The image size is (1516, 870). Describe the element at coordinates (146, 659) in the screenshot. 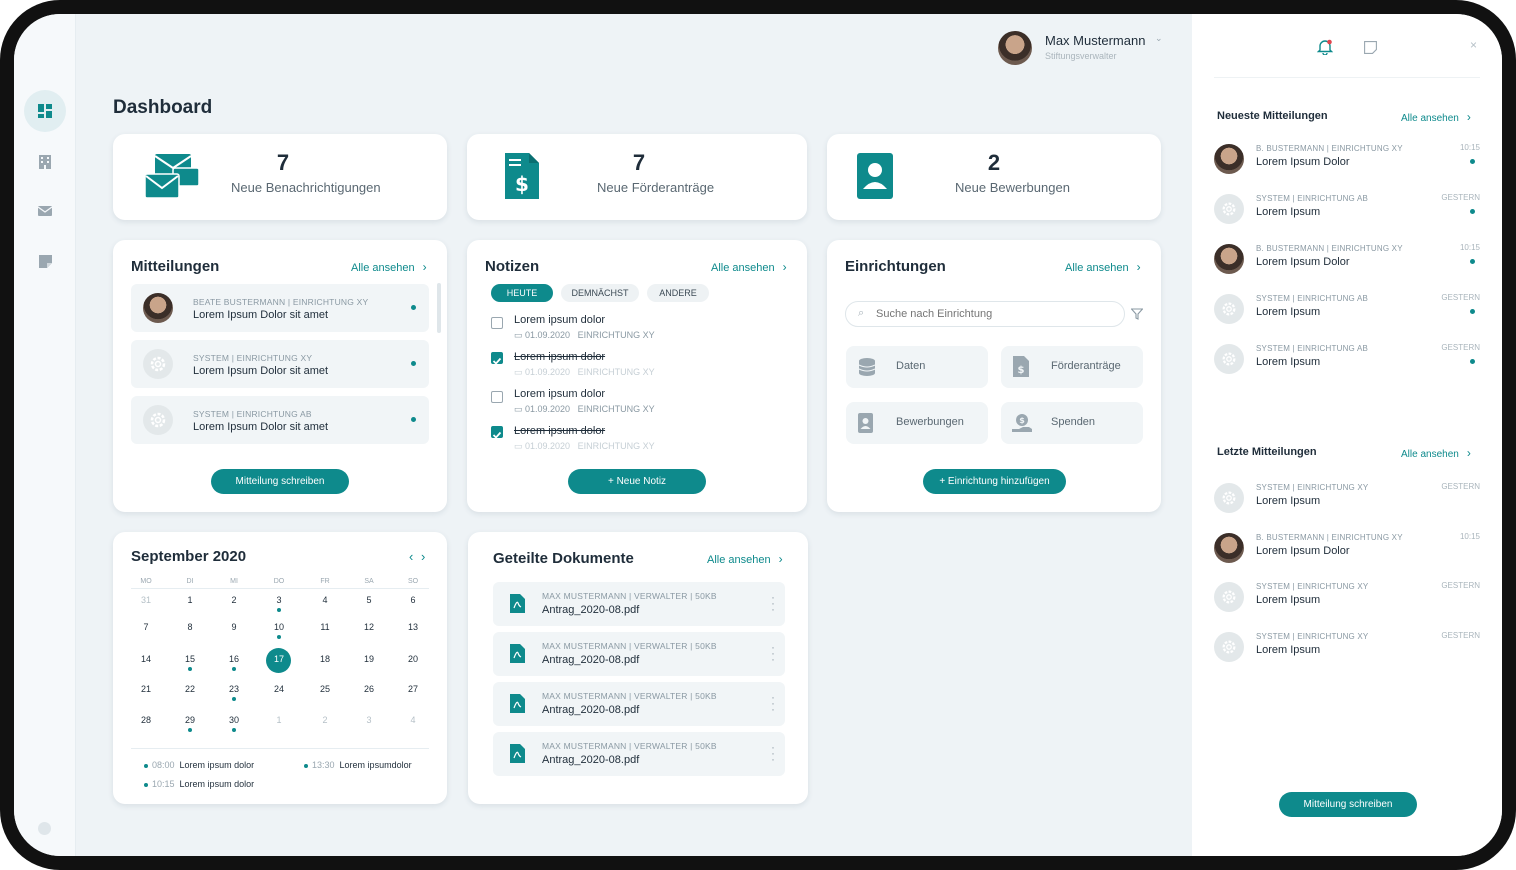

I see `calendar-day: 14` at that location.